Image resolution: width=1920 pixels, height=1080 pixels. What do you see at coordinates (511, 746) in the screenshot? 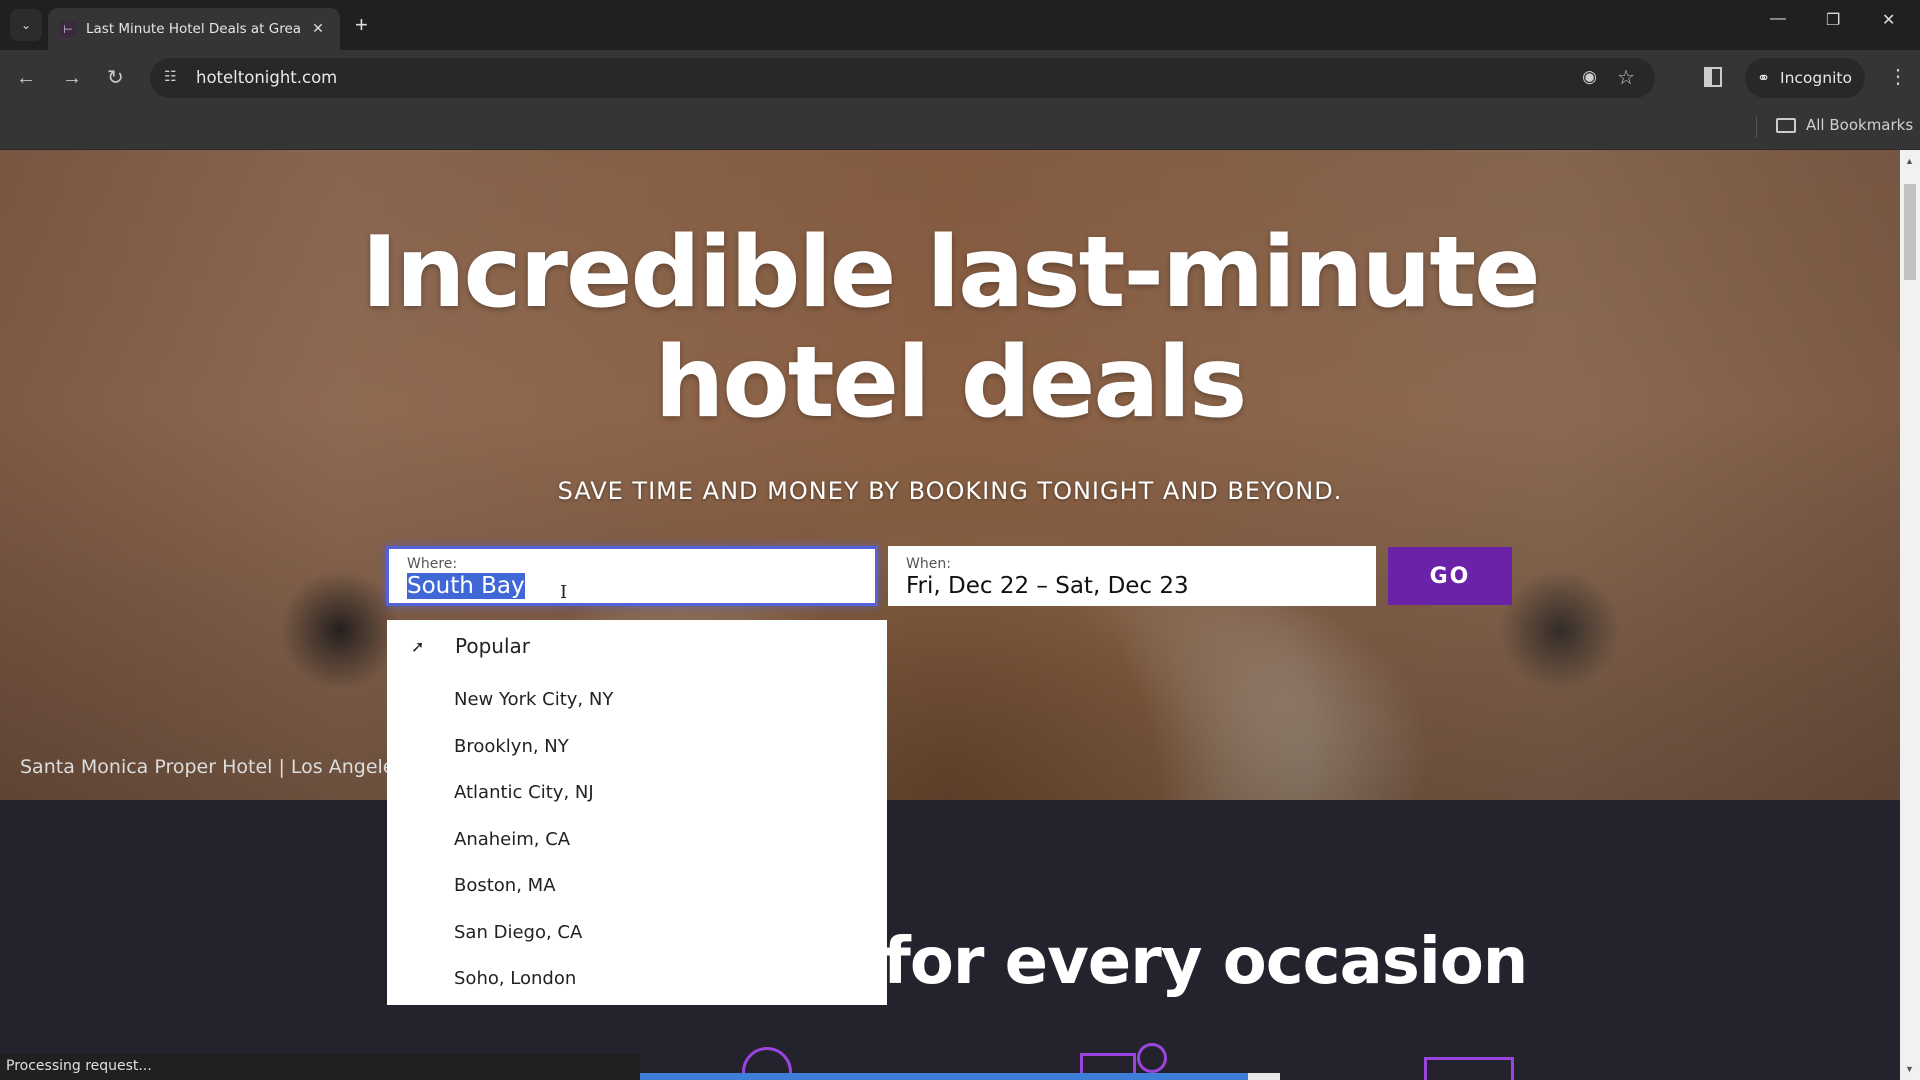
I see `dropdown-item: Brooklyn, NY` at bounding box center [511, 746].